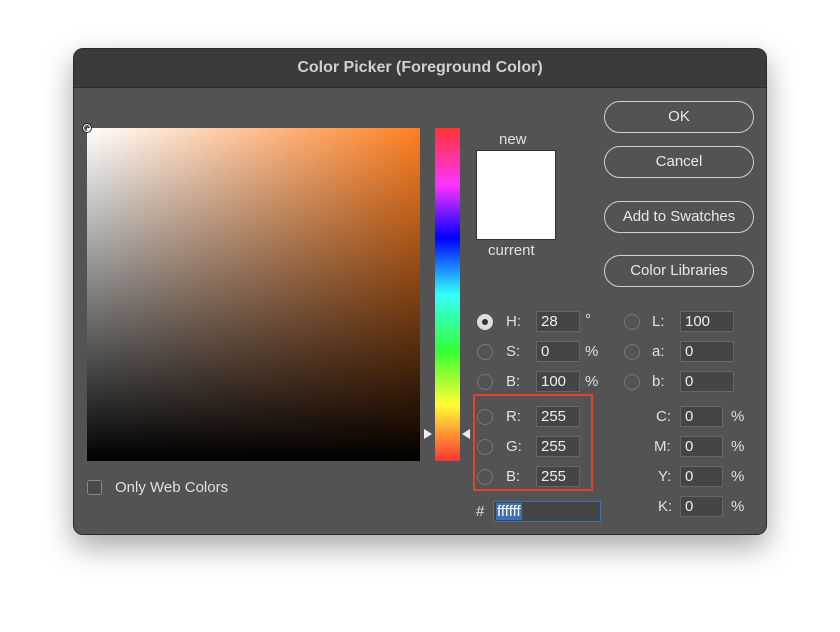 This screenshot has height=632, width=840. What do you see at coordinates (662, 446) in the screenshot?
I see `magenta-label: M:` at bounding box center [662, 446].